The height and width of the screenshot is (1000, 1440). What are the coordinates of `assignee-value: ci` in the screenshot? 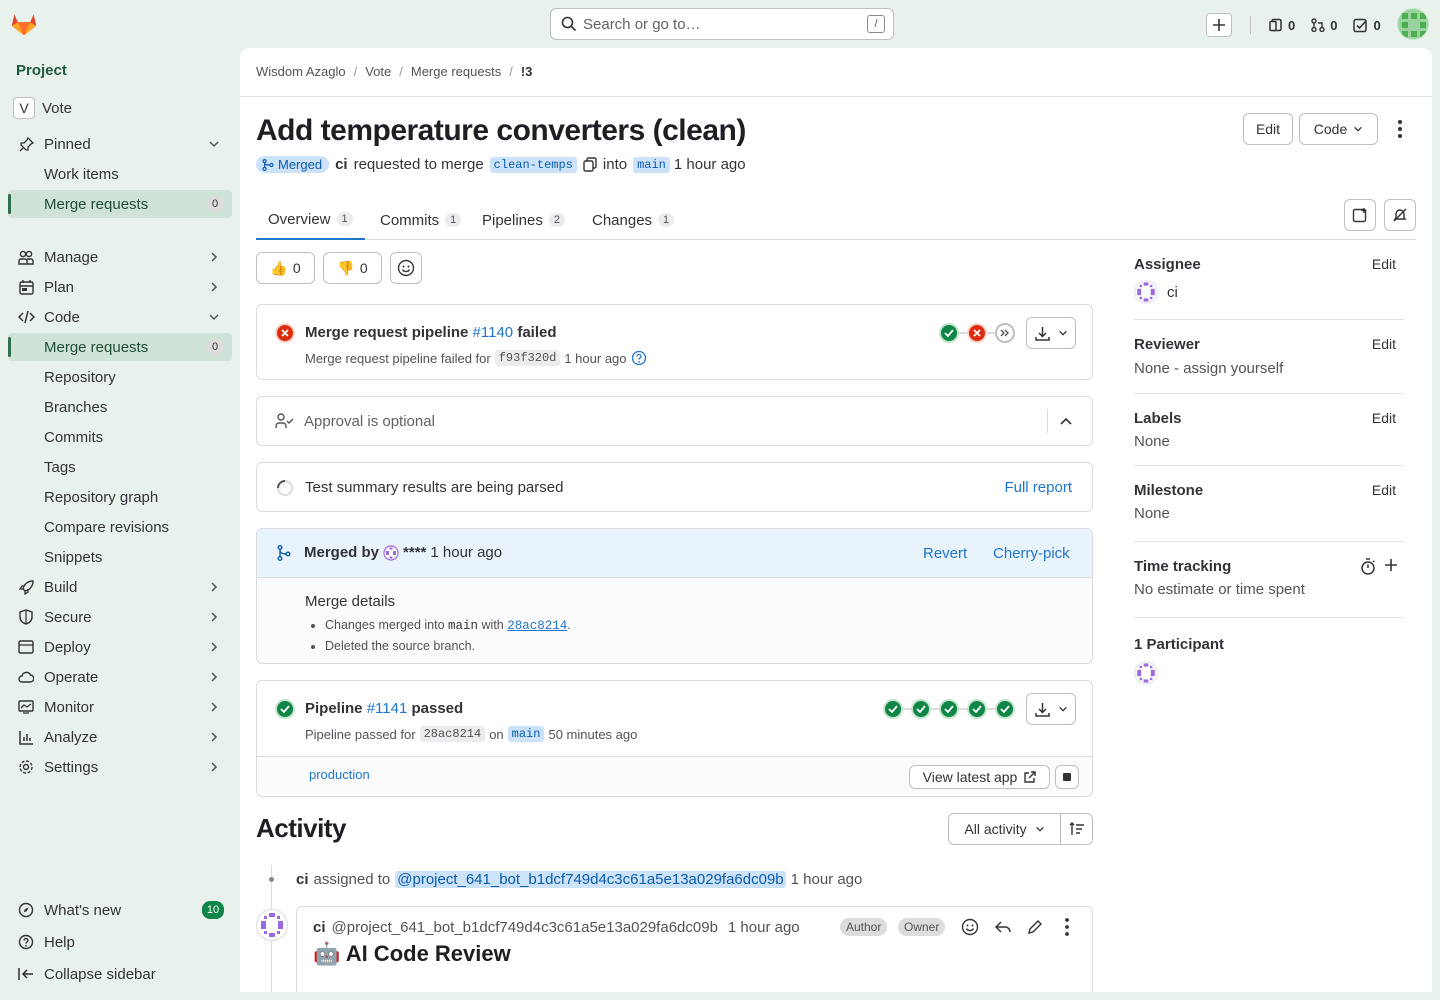 It's located at (1156, 292).